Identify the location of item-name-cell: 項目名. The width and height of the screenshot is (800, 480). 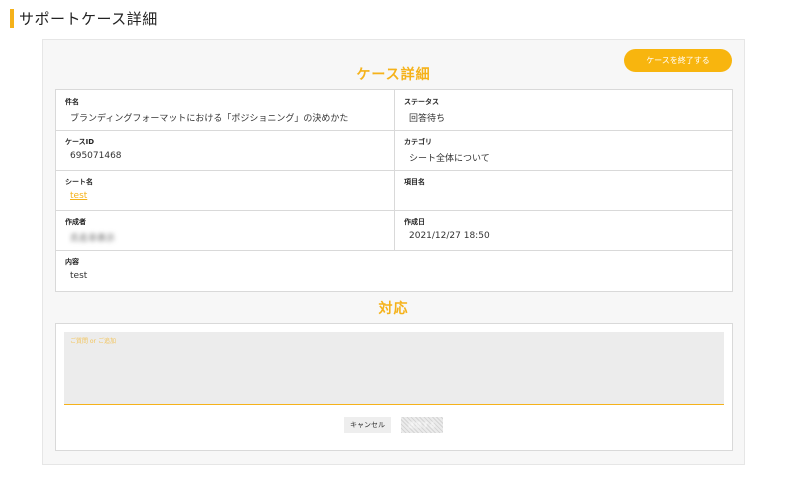
(564, 184).